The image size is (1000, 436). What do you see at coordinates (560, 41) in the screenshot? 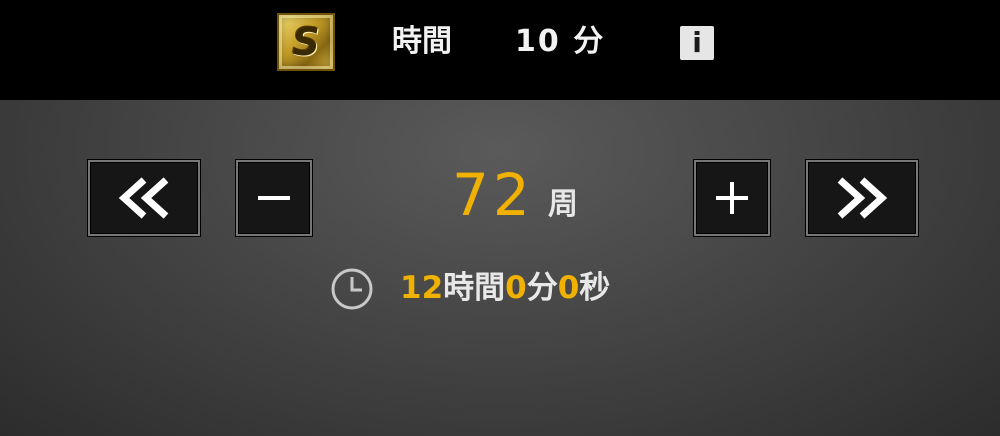
I see `time-per-lap-value: 10 分` at bounding box center [560, 41].